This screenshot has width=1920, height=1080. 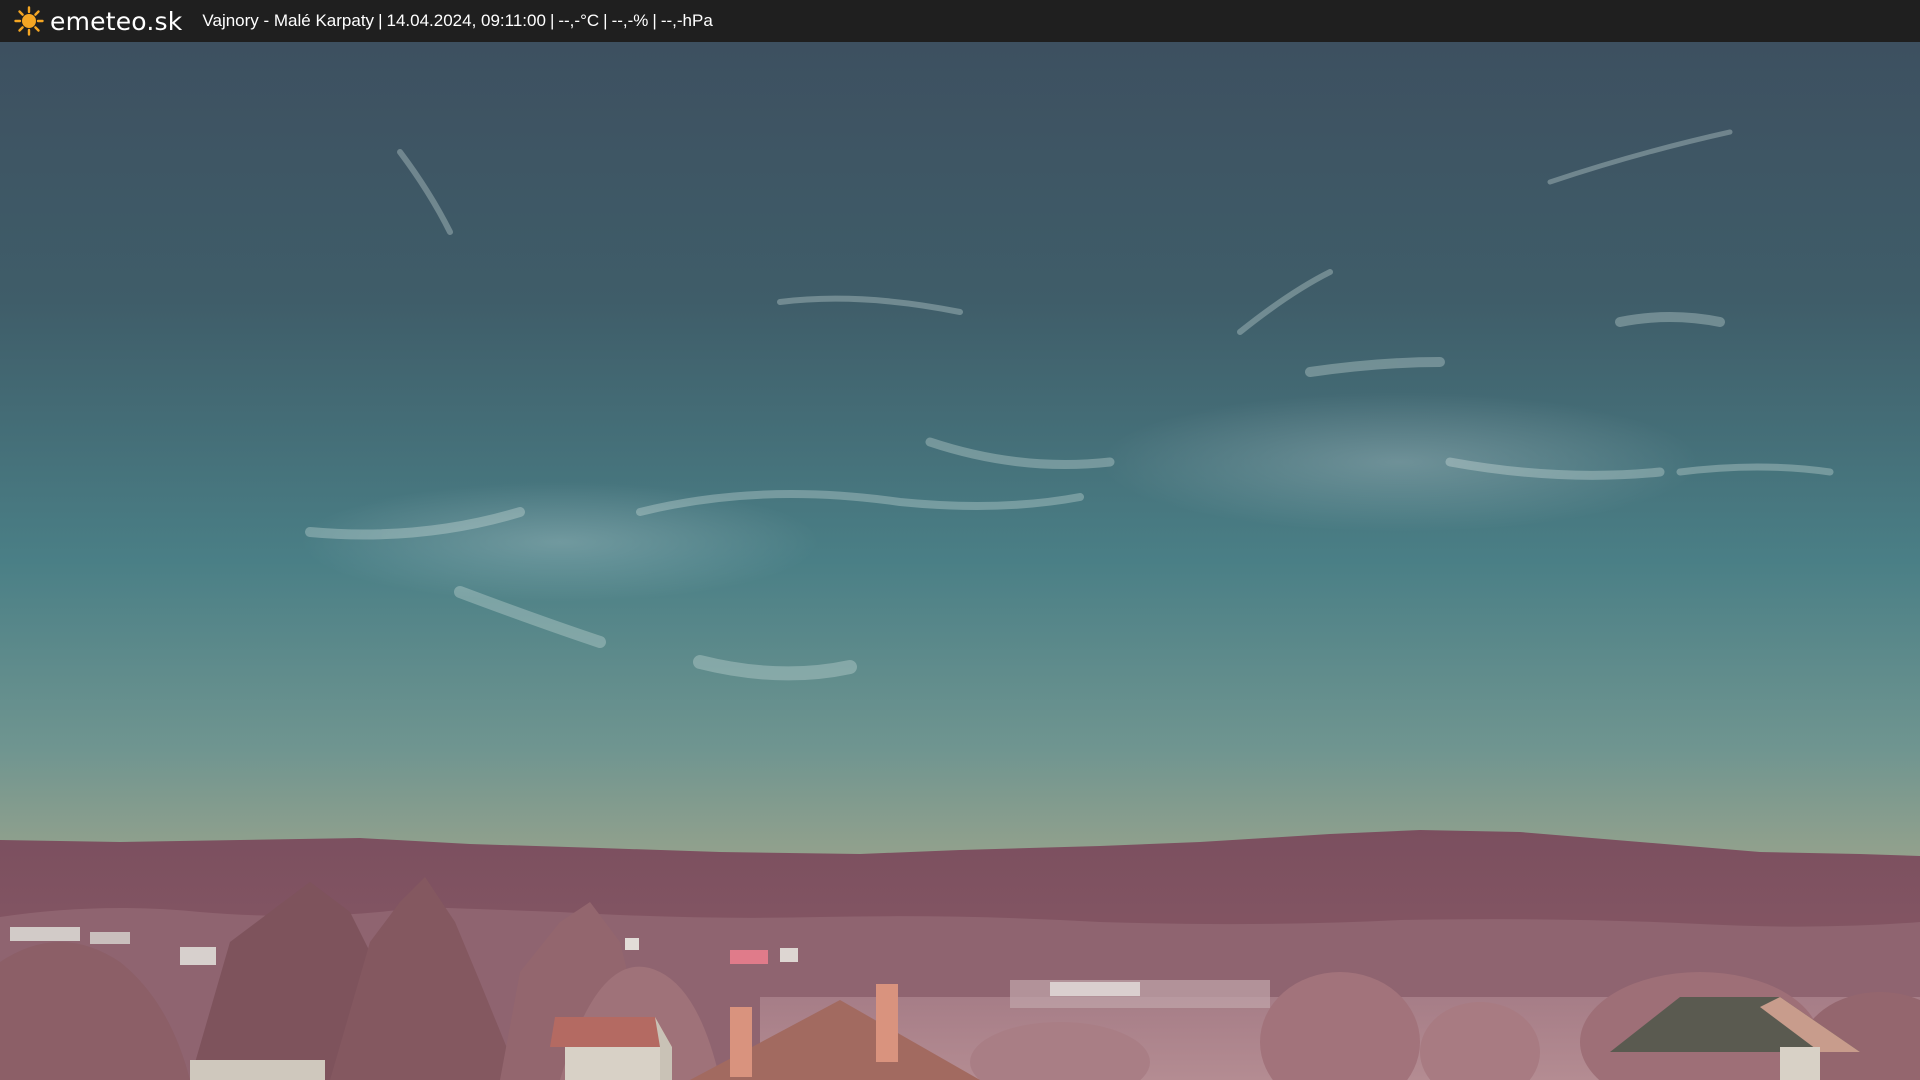 I want to click on house-left, so click(x=611, y=1048).